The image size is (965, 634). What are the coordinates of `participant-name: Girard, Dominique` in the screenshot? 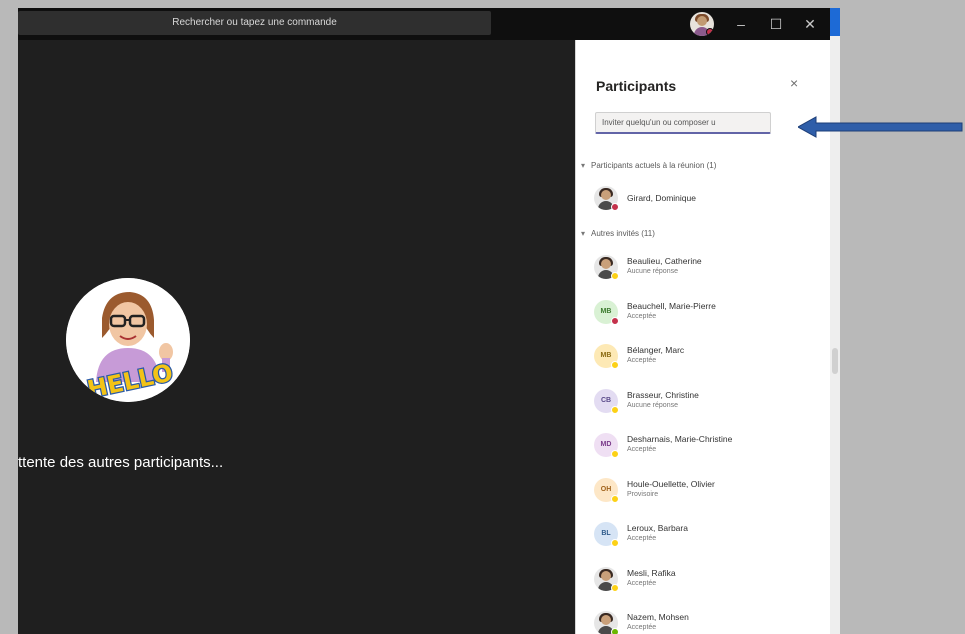 It's located at (661, 198).